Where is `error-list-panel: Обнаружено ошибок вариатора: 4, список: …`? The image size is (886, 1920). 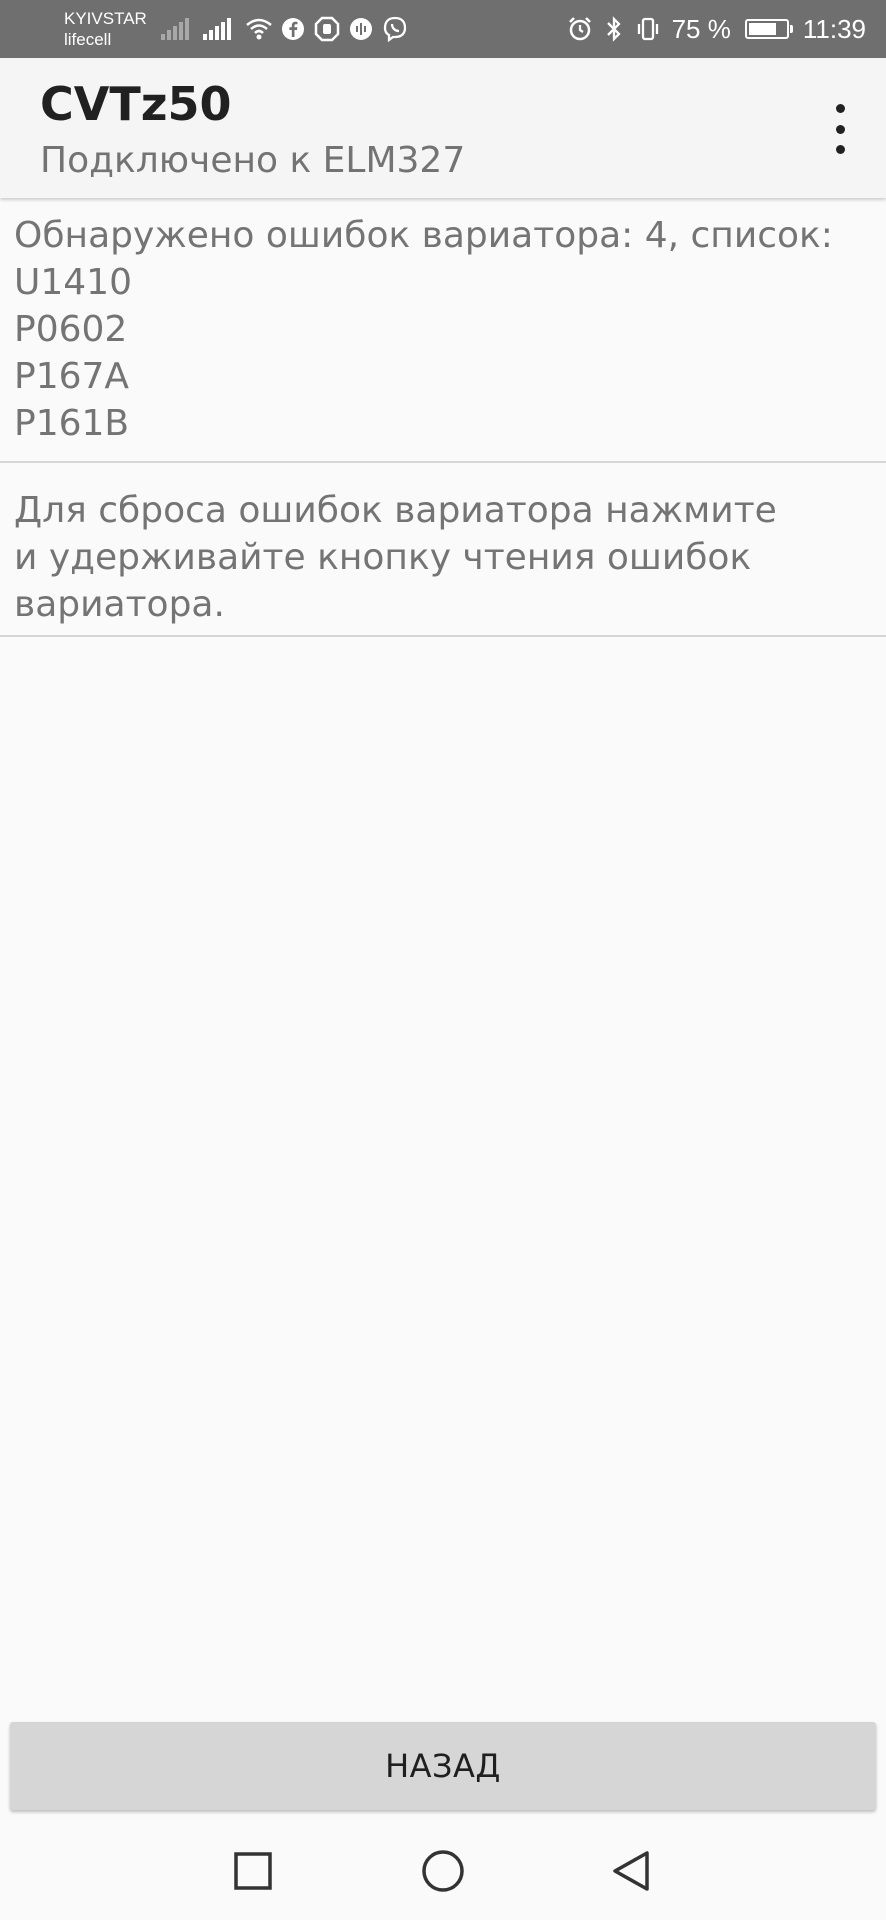
error-list-panel: Обнаружено ошибок вариатора: 4, список: … is located at coordinates (443, 330).